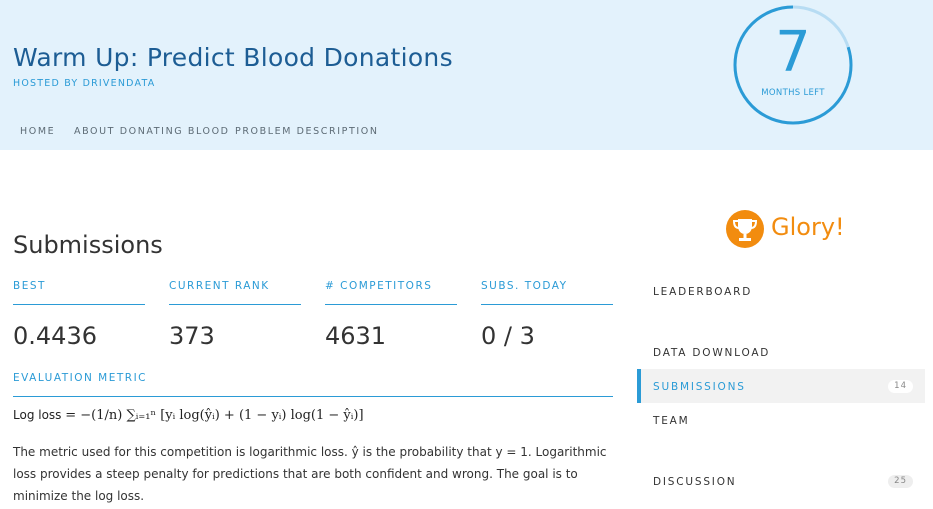  What do you see at coordinates (745, 229) in the screenshot?
I see `trophy-icon` at bounding box center [745, 229].